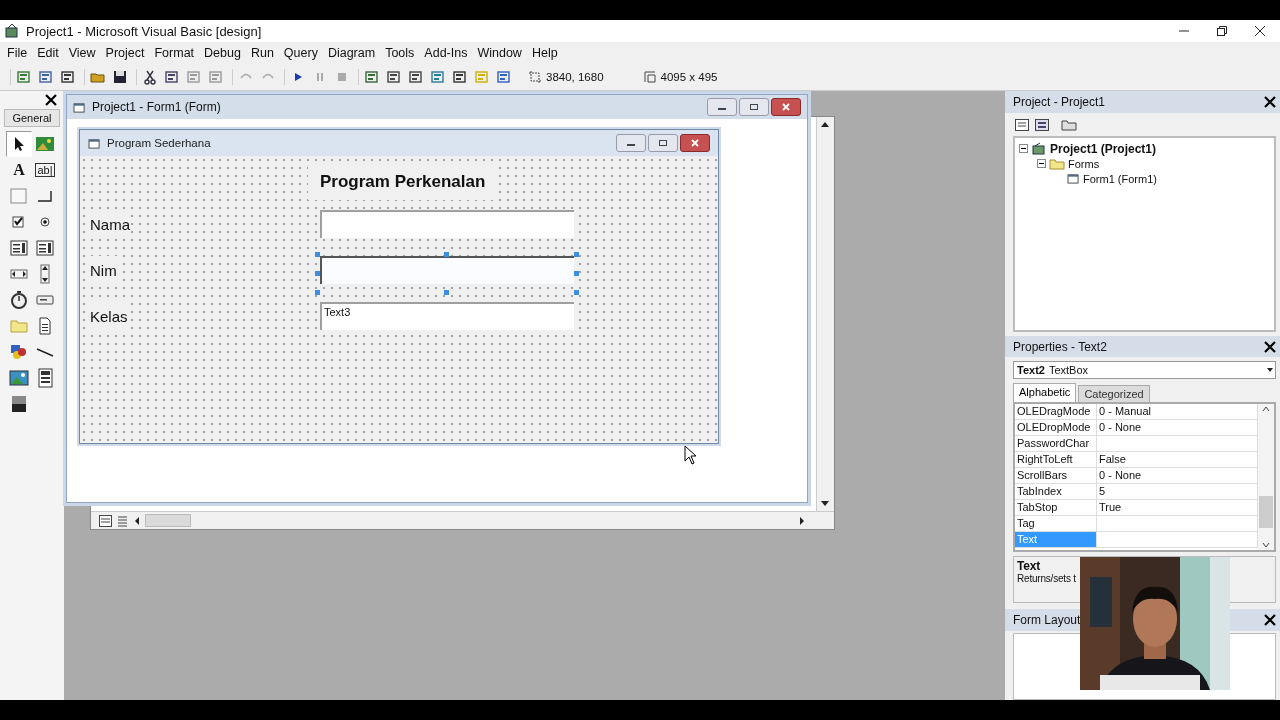 Image resolution: width=1280 pixels, height=720 pixels. What do you see at coordinates (1056, 443) in the screenshot?
I see `property-name: PasswordChar` at bounding box center [1056, 443].